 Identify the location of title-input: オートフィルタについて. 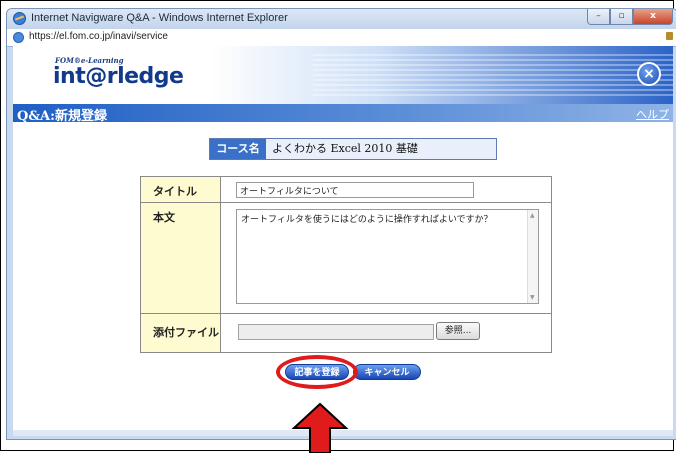
(355, 190).